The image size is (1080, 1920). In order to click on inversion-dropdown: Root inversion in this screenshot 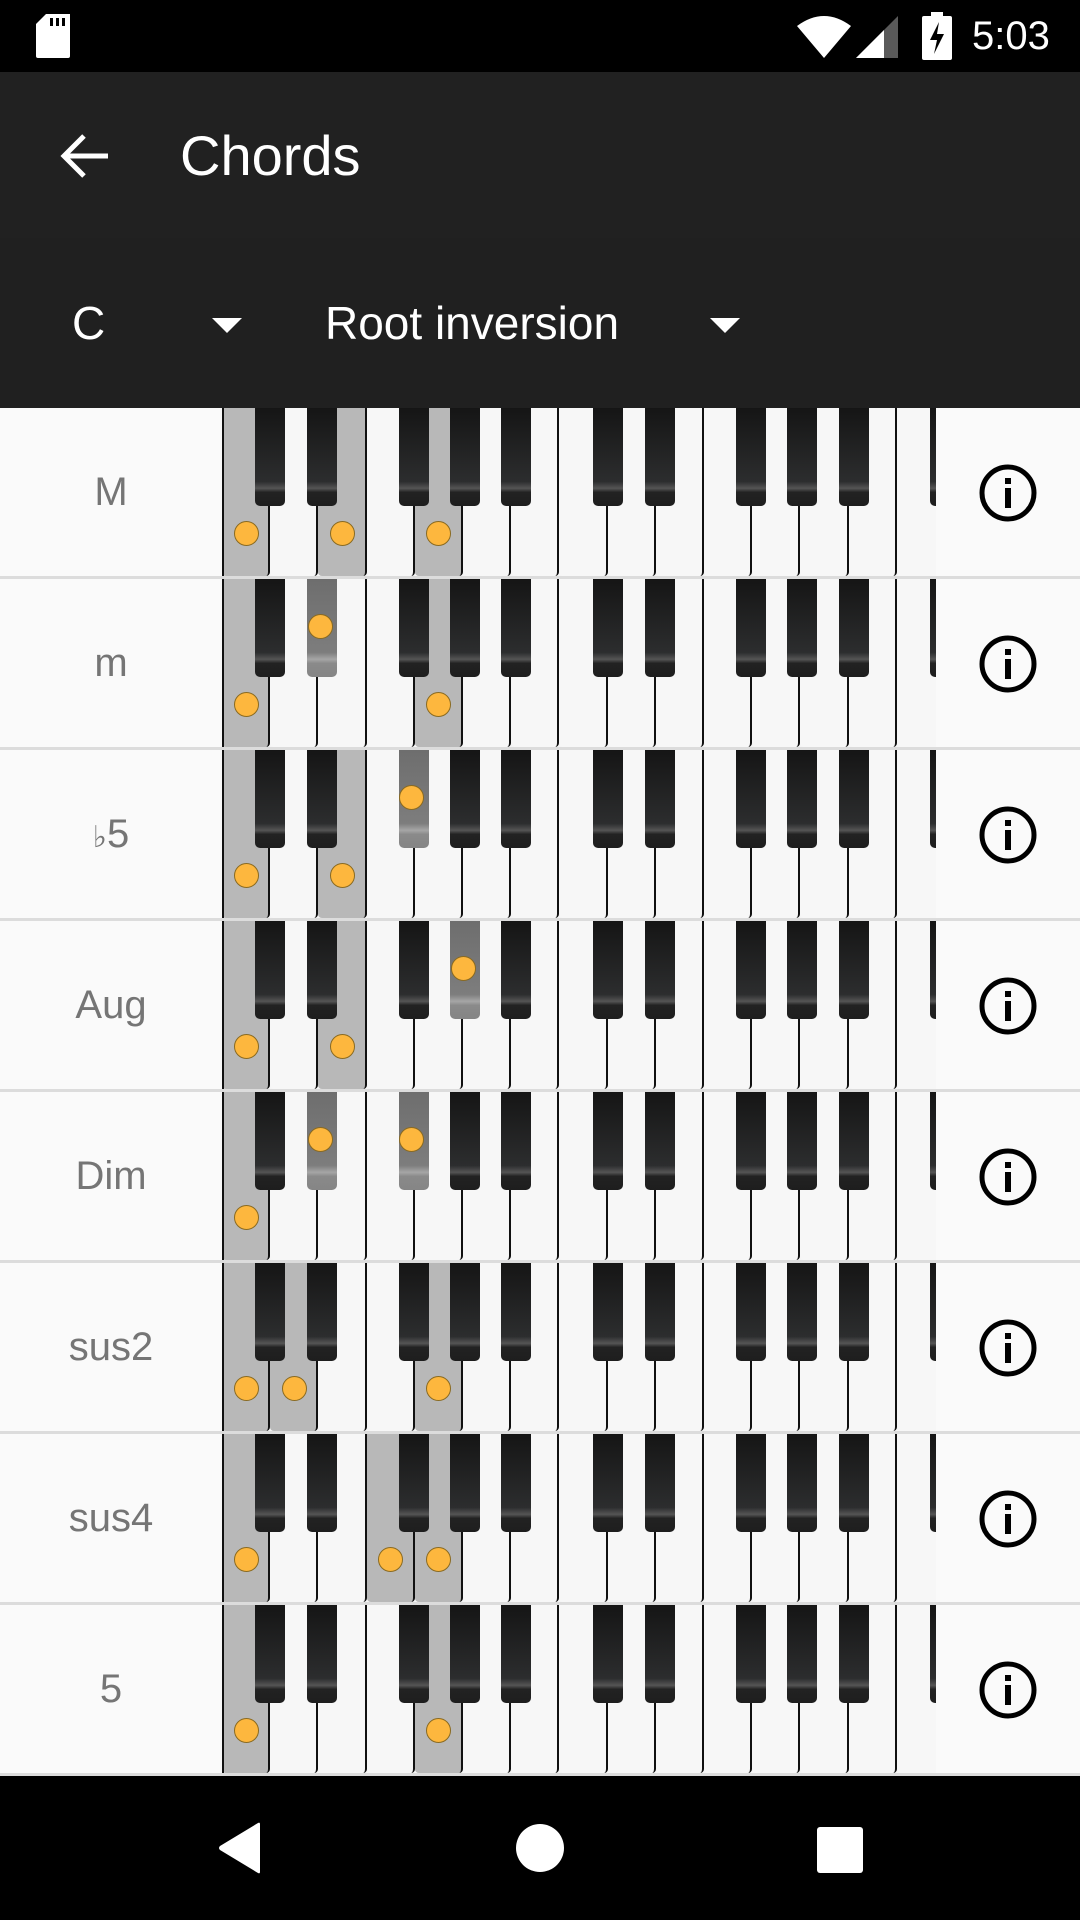, I will do `click(540, 323)`.